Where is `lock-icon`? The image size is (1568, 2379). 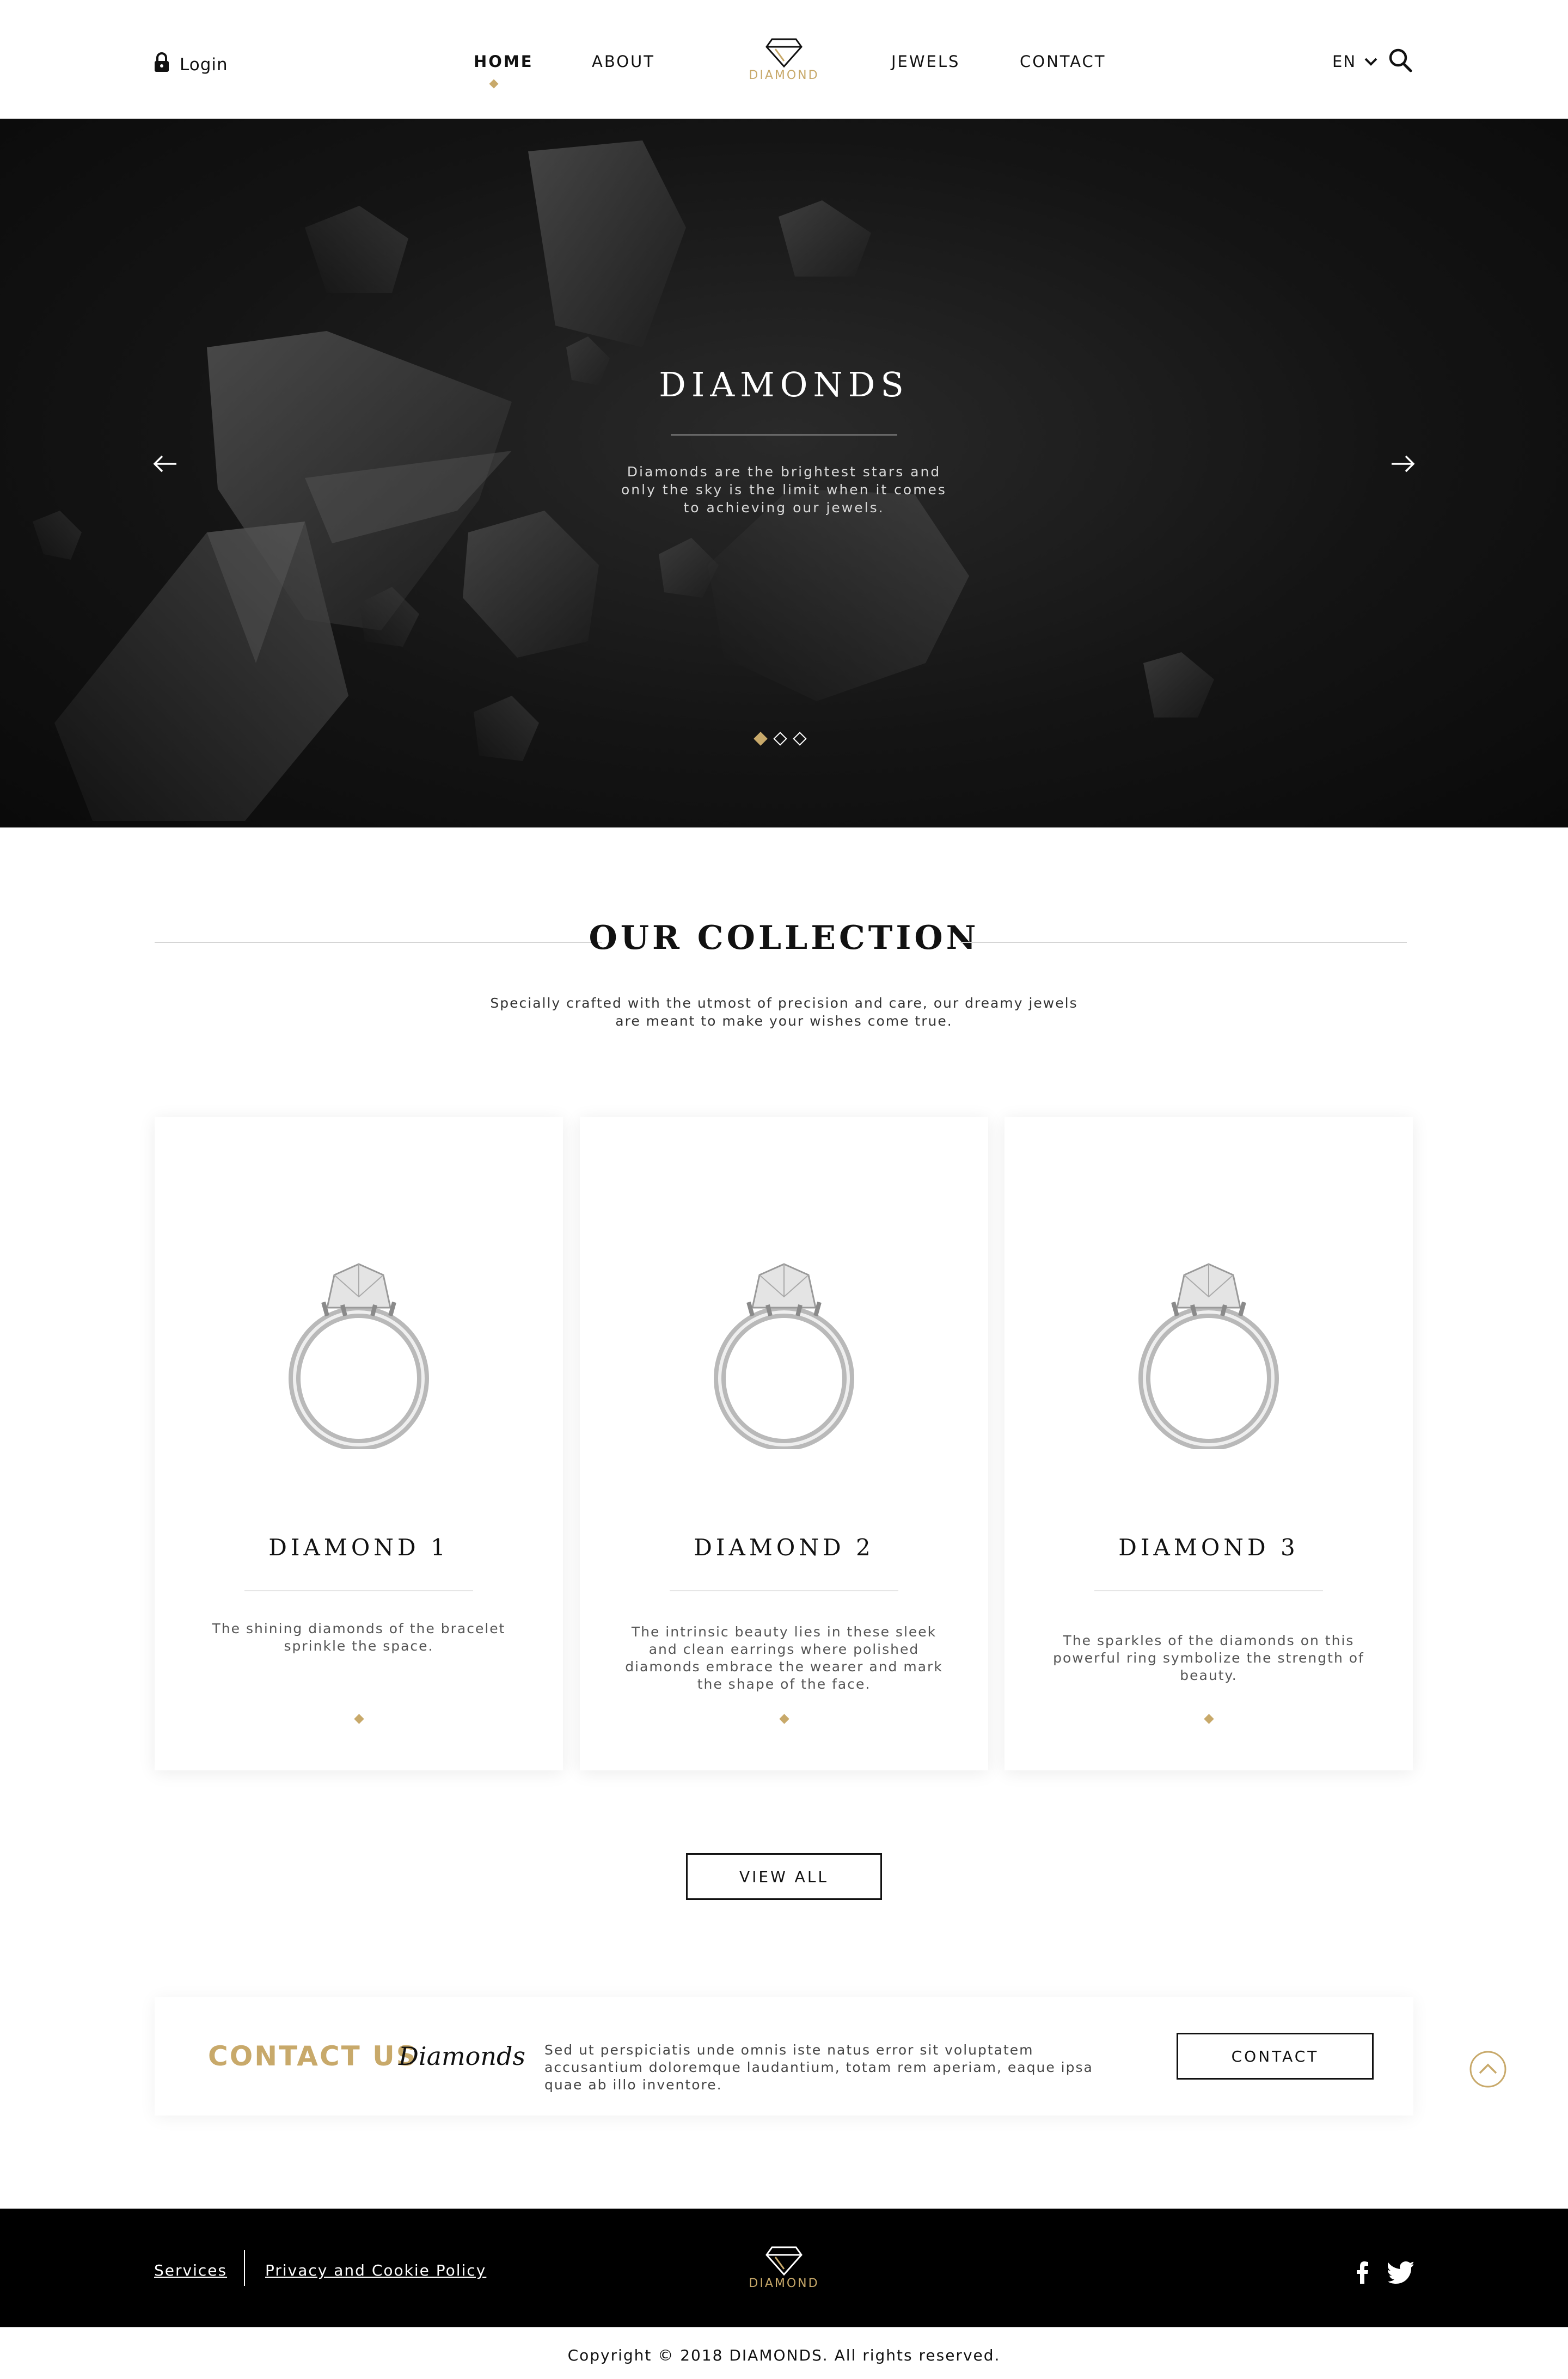
lock-icon is located at coordinates (162, 64).